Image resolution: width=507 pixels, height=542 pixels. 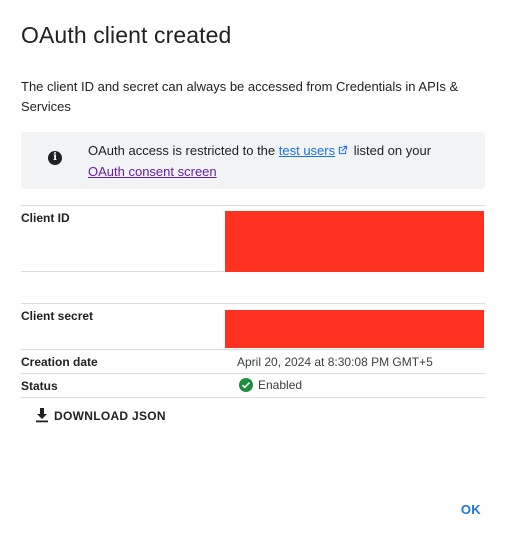 I want to click on download-json-button: DOWNLOAD JSON, so click(x=100, y=416).